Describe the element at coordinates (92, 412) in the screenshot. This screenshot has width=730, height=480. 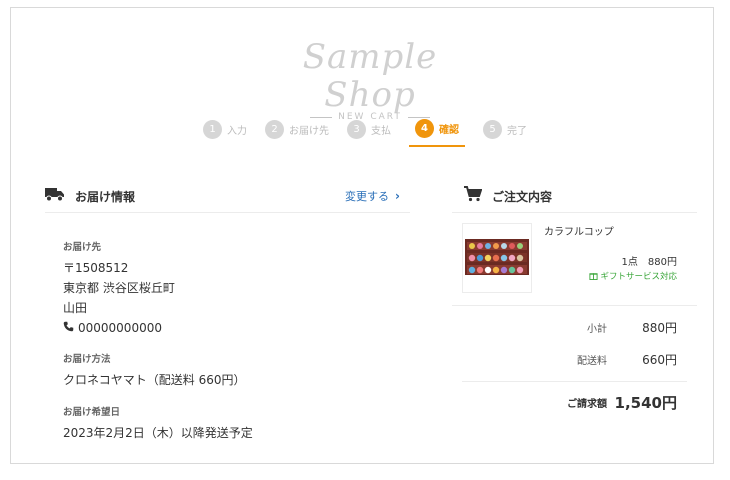
I see `date-label: お届け希望日` at that location.